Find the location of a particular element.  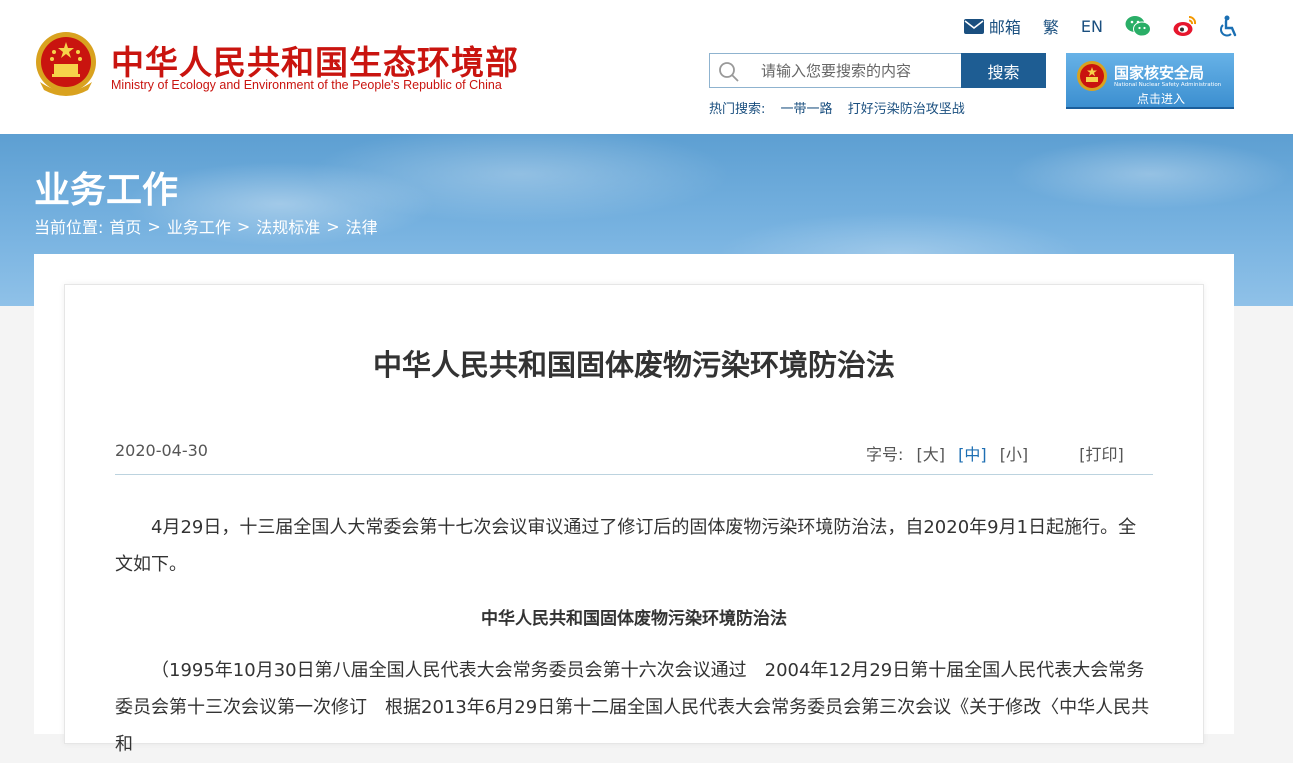

site-title: 中华人民共和国生态环境部 is located at coordinates (315, 60).